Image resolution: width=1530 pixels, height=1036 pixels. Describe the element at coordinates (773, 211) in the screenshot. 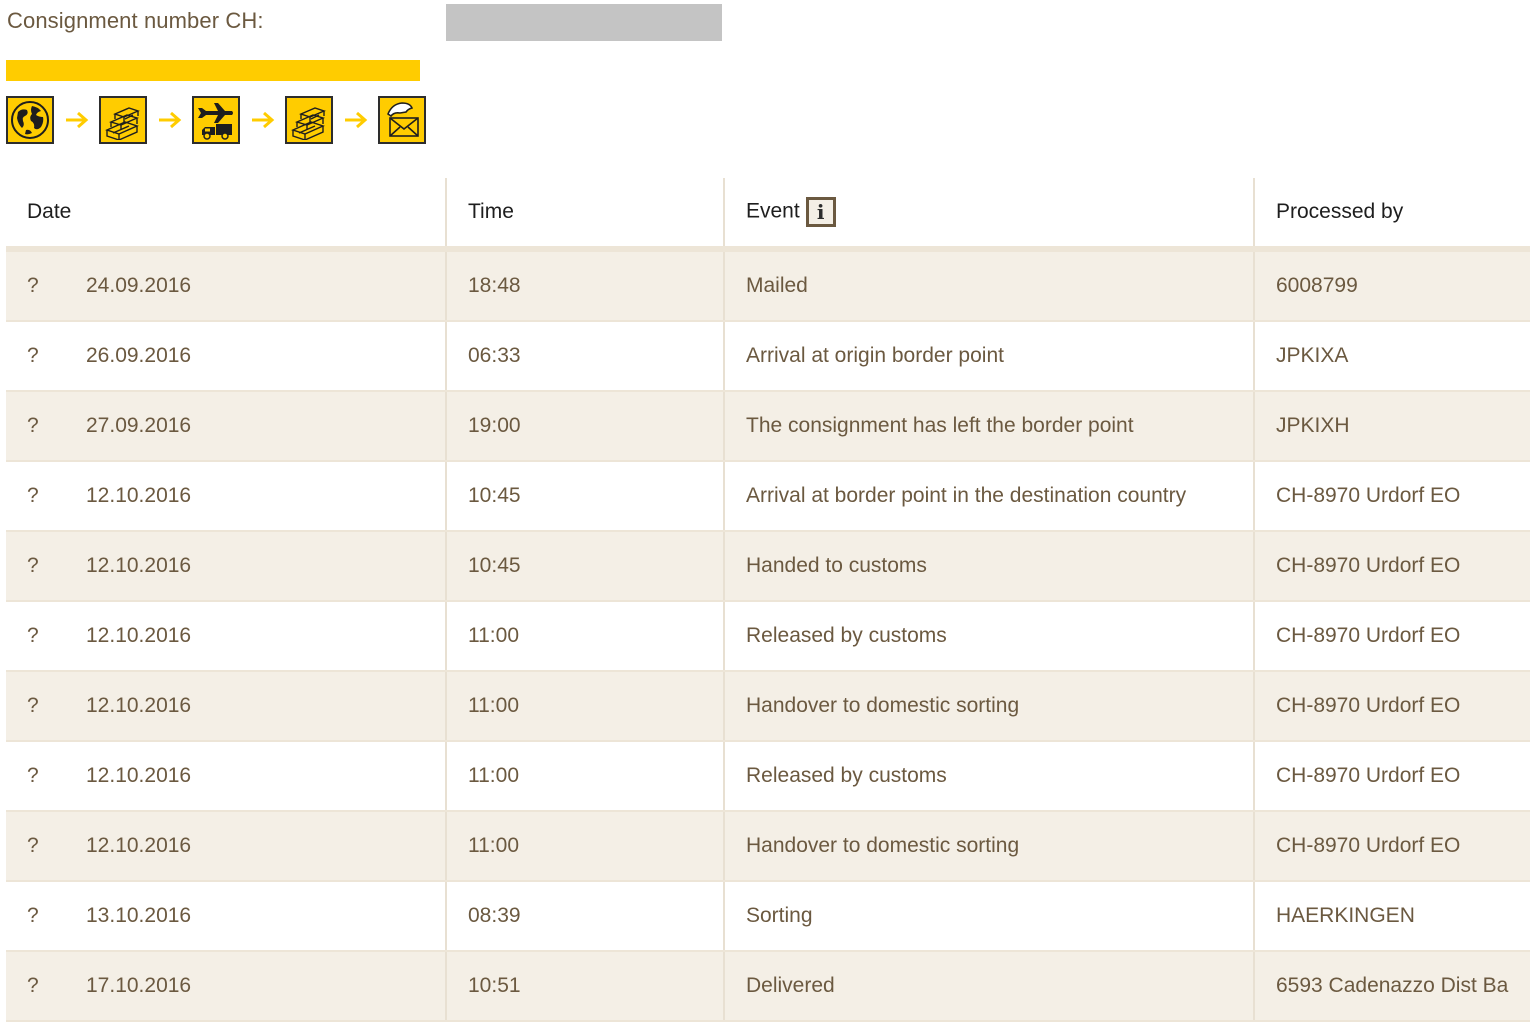

I see `column-header-event-label: Event` at that location.